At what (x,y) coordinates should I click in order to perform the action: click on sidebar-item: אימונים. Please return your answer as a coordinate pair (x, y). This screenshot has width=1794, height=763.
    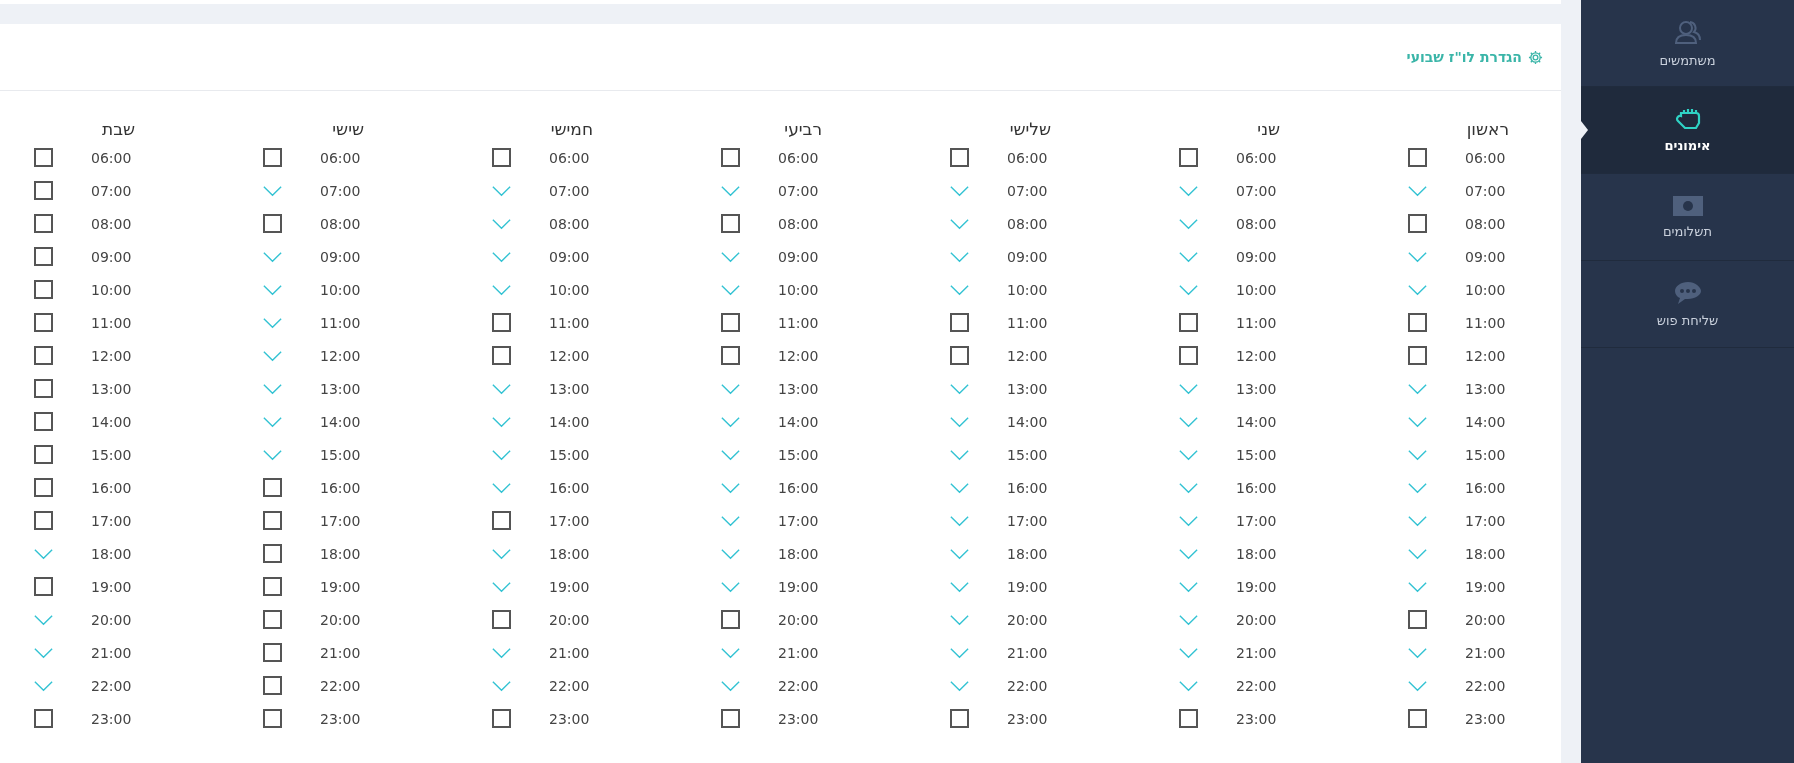
    Looking at the image, I should click on (1687, 130).